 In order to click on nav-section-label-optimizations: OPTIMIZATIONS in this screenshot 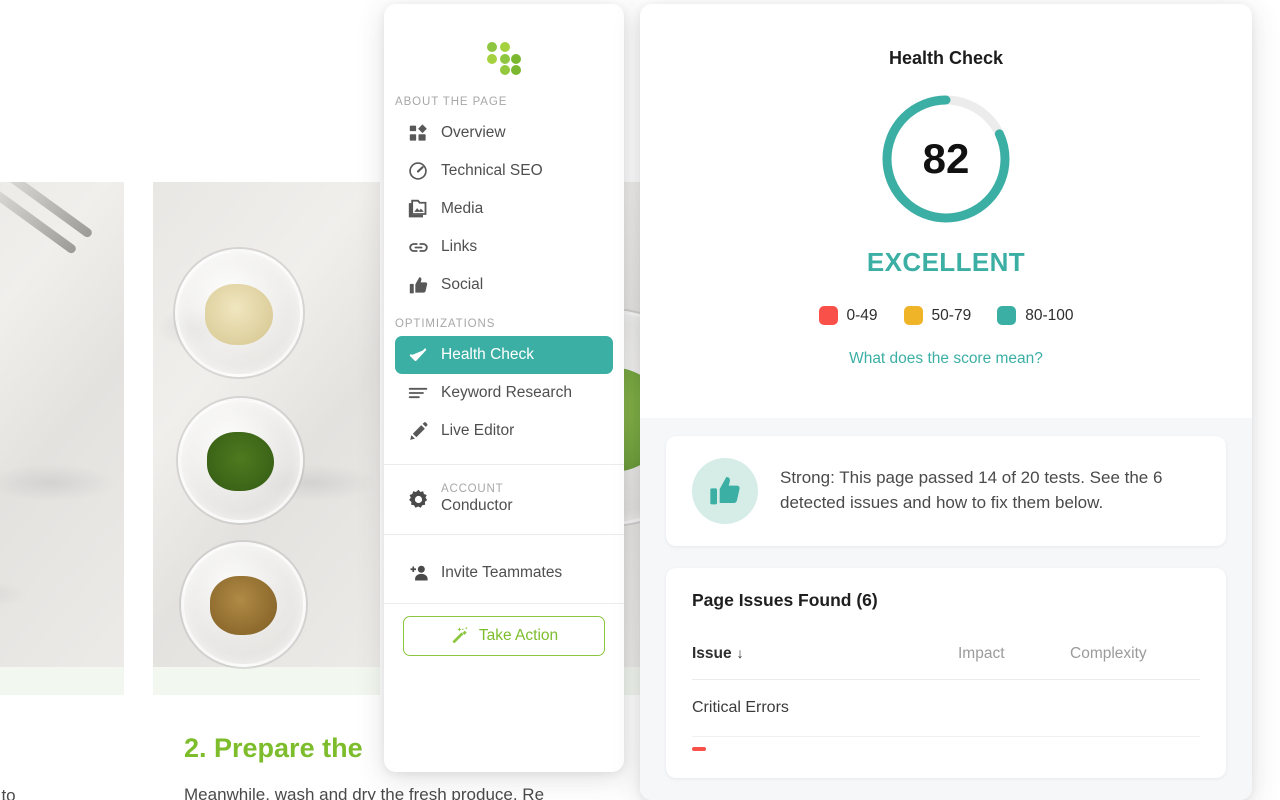, I will do `click(445, 324)`.